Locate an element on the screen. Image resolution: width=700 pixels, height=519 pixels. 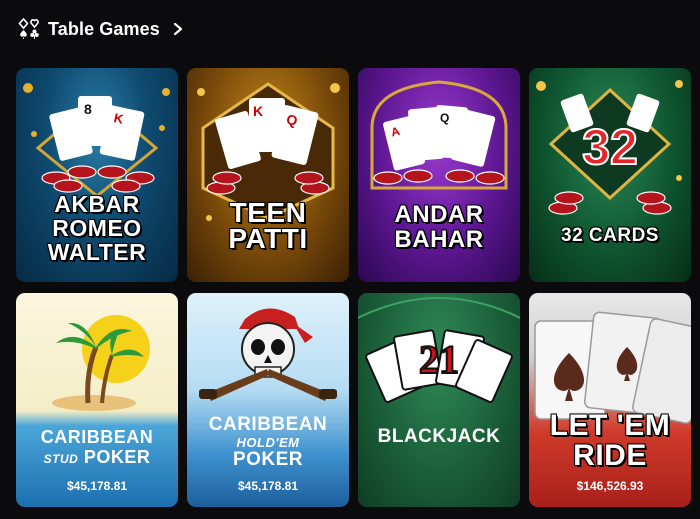
game-tile-caribbean-stud-poker: CARIBBEAN STUD POKER $45,178.81 is located at coordinates (97, 400).